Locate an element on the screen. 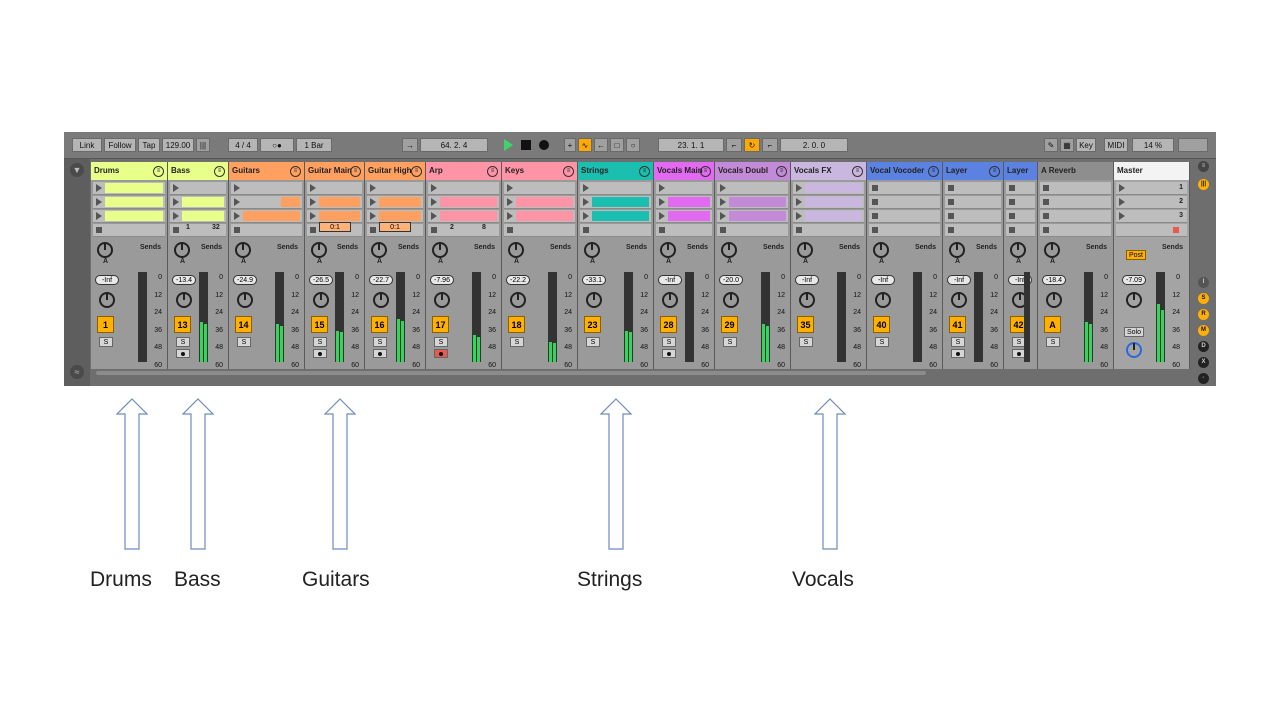  track-title: Guitar High ≡ is located at coordinates (395, 171).